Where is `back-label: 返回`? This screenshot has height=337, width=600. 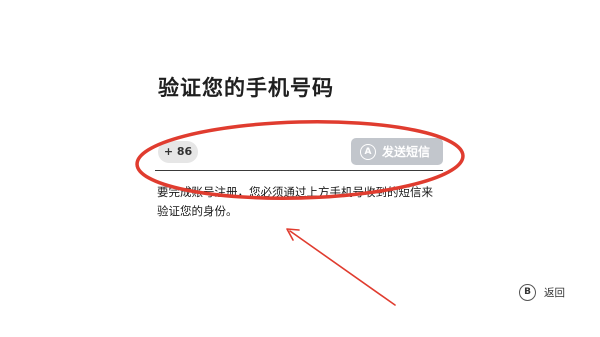
back-label: 返回 is located at coordinates (554, 293).